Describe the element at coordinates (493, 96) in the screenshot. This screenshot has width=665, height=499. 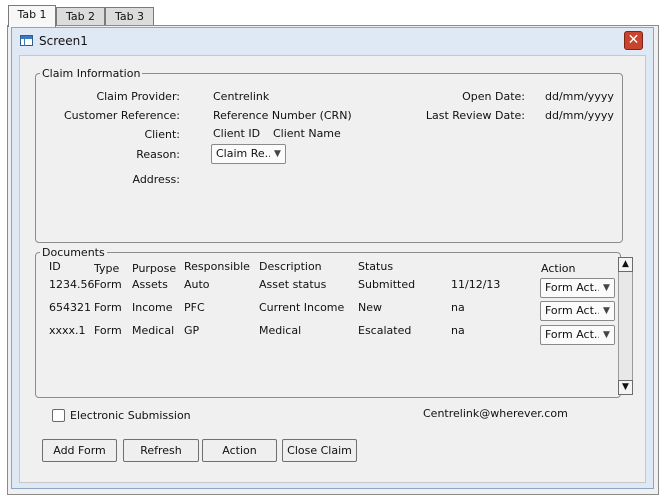
I see `open-date-label: Open Date:` at that location.